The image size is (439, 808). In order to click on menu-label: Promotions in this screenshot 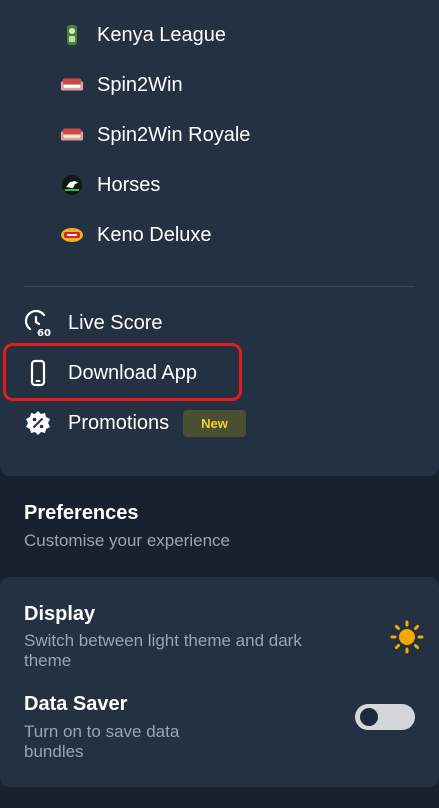, I will do `click(119, 422)`.